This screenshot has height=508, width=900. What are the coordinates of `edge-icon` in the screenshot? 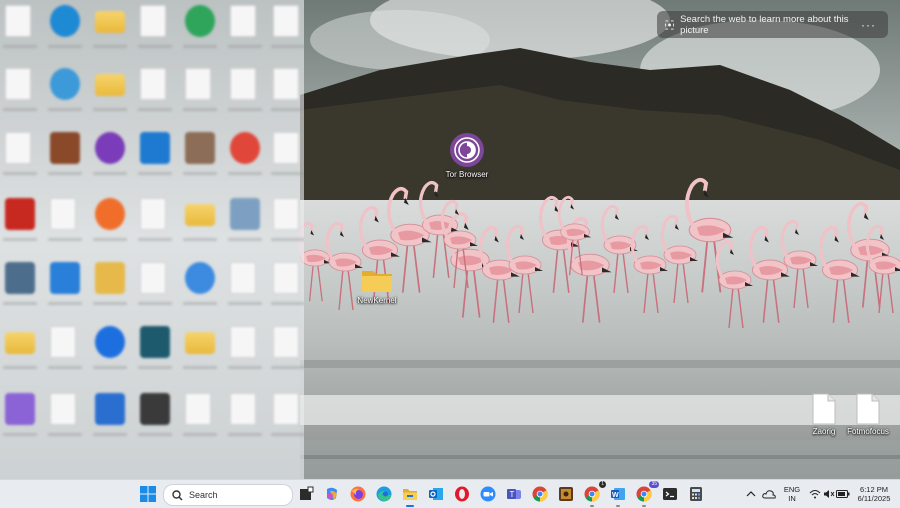 It's located at (384, 494).